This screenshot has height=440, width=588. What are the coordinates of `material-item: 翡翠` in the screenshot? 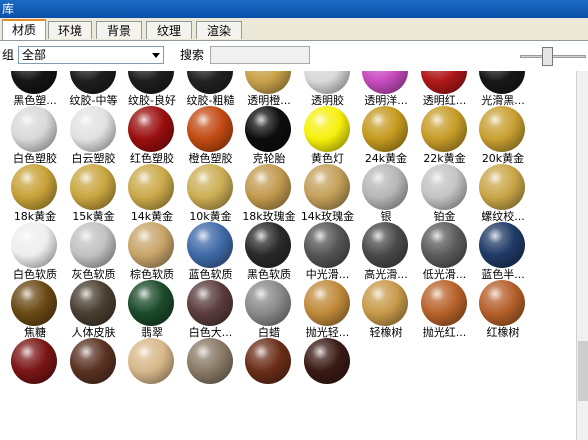 It's located at (152, 309).